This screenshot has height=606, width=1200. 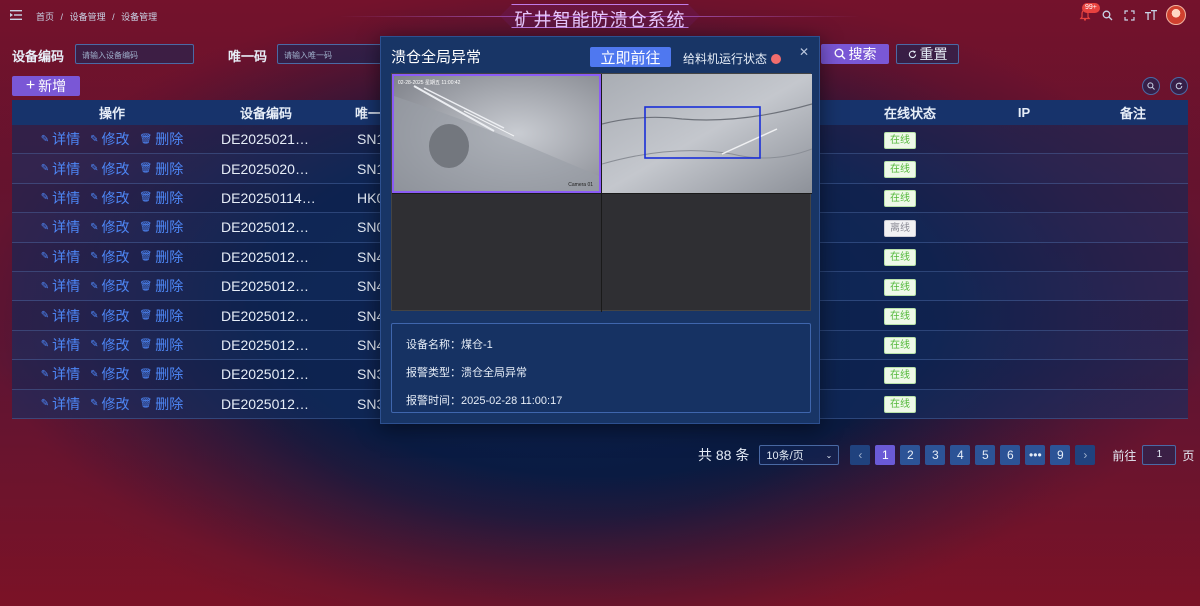 What do you see at coordinates (732, 58) in the screenshot?
I see `feeder-status: 给料机运行状态` at bounding box center [732, 58].